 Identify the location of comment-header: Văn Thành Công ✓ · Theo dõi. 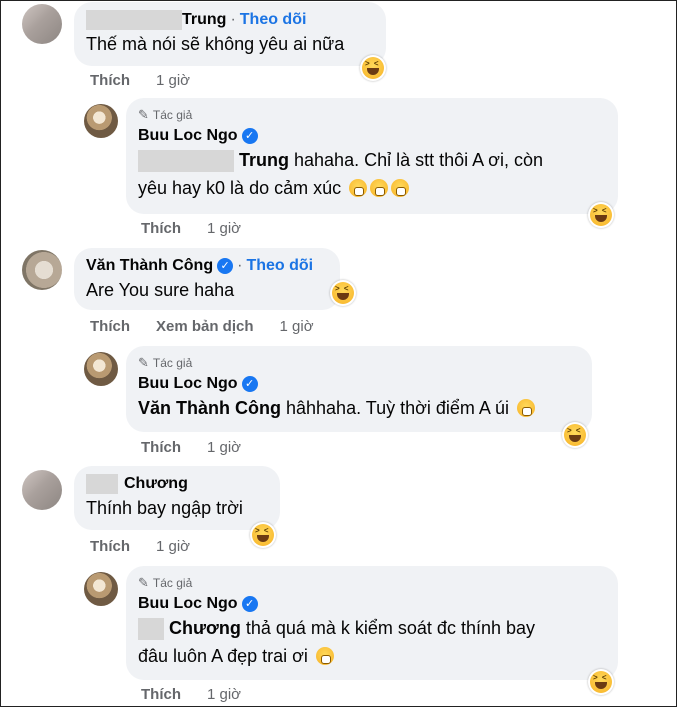
(207, 266).